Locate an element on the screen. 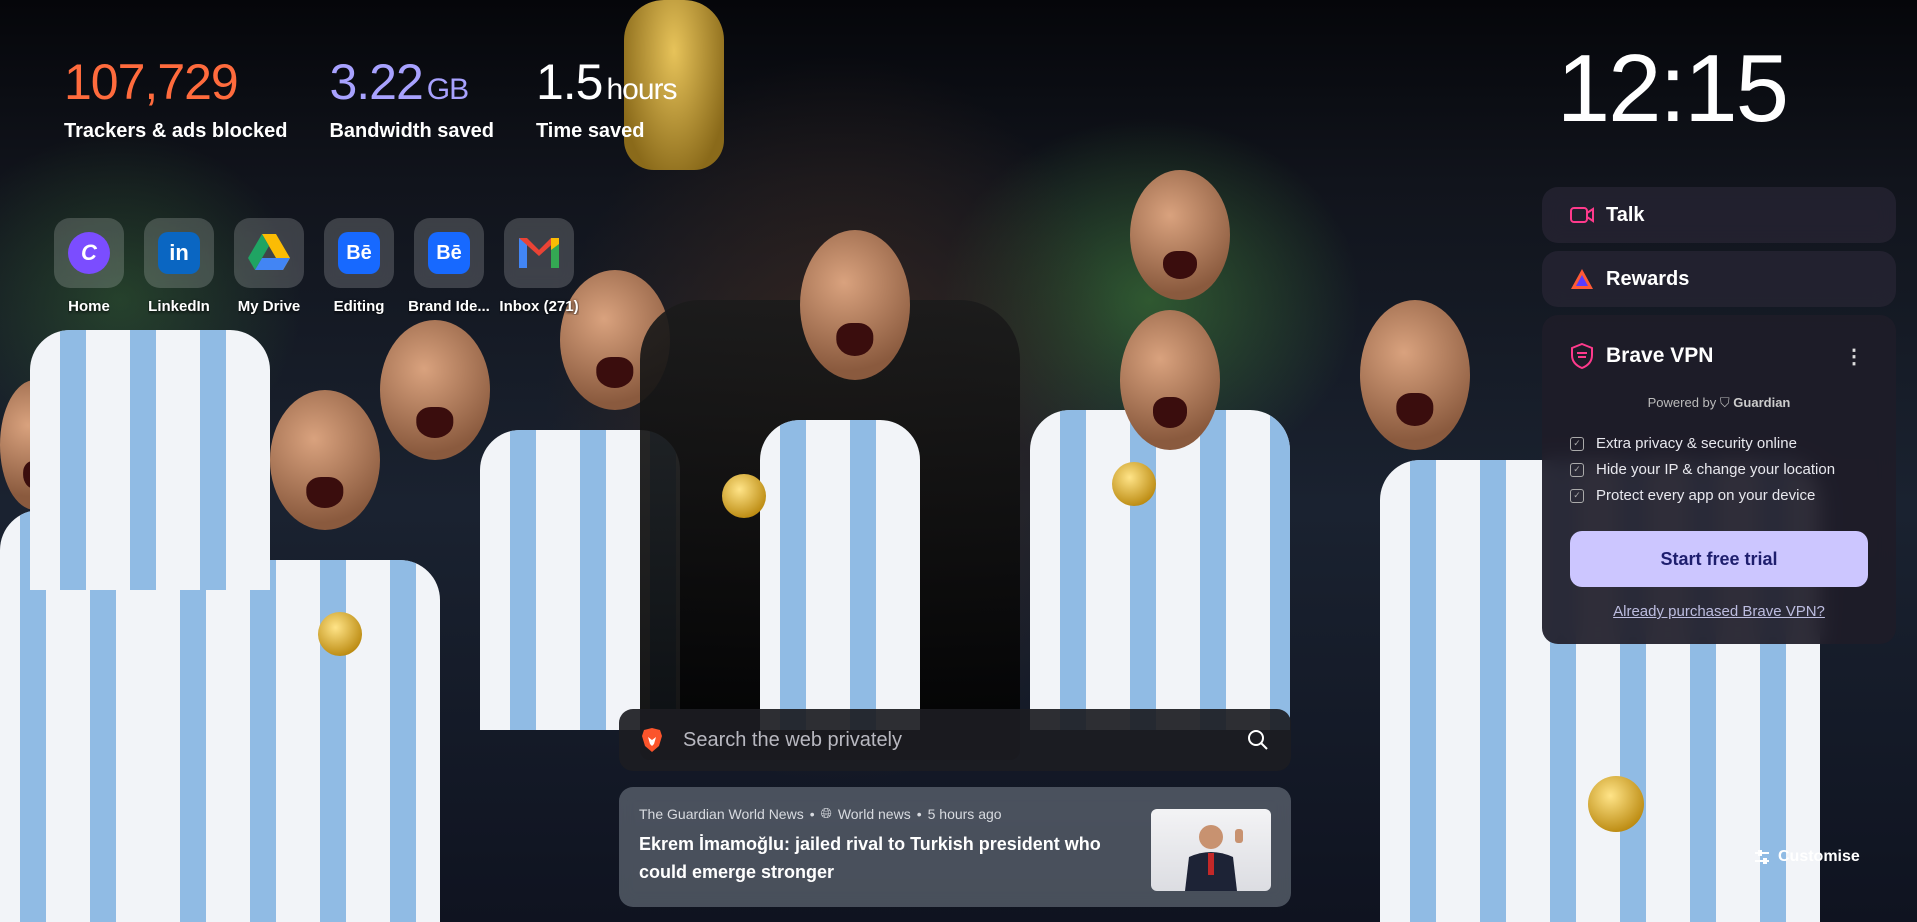 The height and width of the screenshot is (922, 1917). top-site-inbox: Inbox (271) is located at coordinates (539, 266).